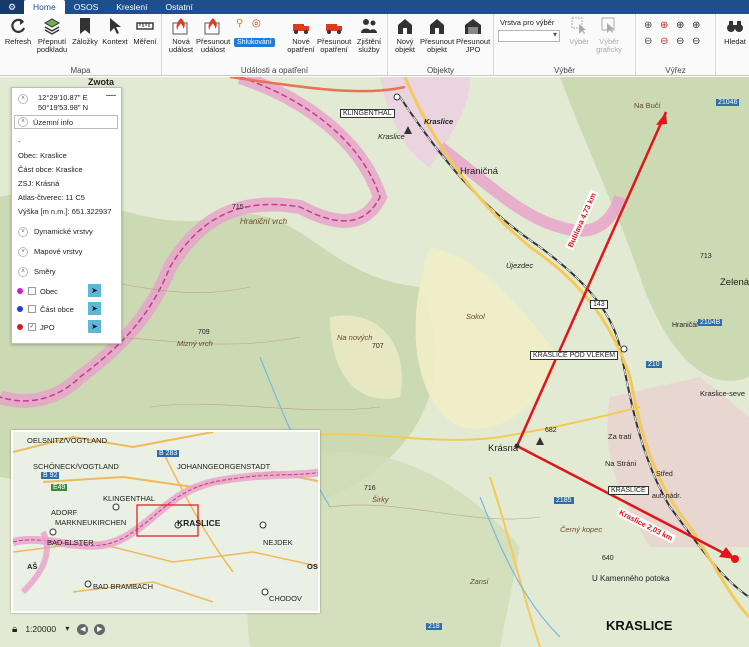 This screenshot has height=647, width=749. What do you see at coordinates (664, 41) in the screenshot?
I see `zoom-out-icon: ⊖` at bounding box center [664, 41].